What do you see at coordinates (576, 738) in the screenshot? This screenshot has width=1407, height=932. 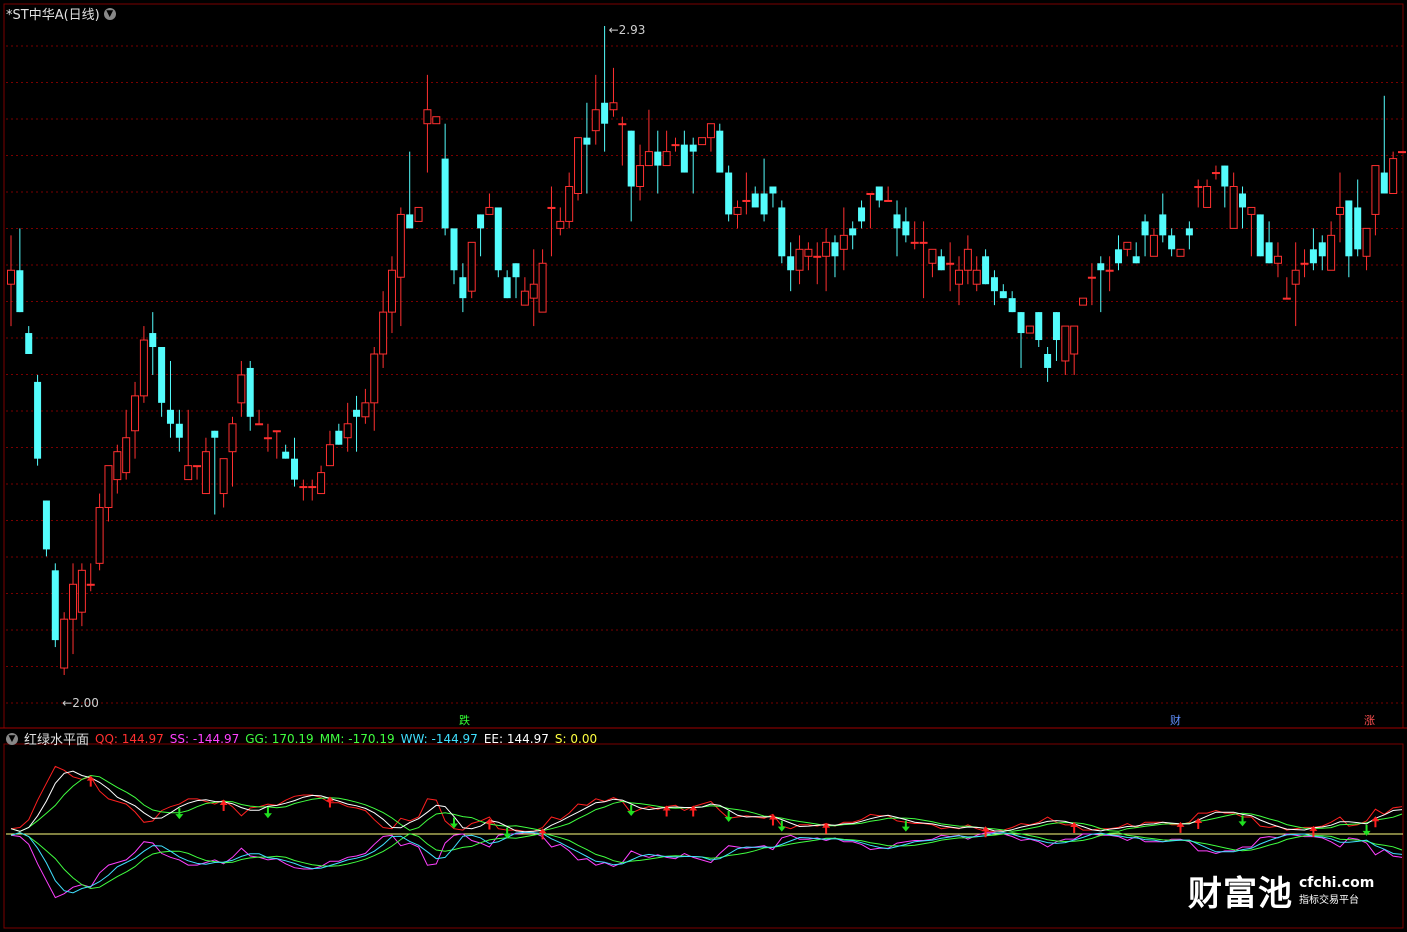 I see `ind-s: S: 0.00` at bounding box center [576, 738].